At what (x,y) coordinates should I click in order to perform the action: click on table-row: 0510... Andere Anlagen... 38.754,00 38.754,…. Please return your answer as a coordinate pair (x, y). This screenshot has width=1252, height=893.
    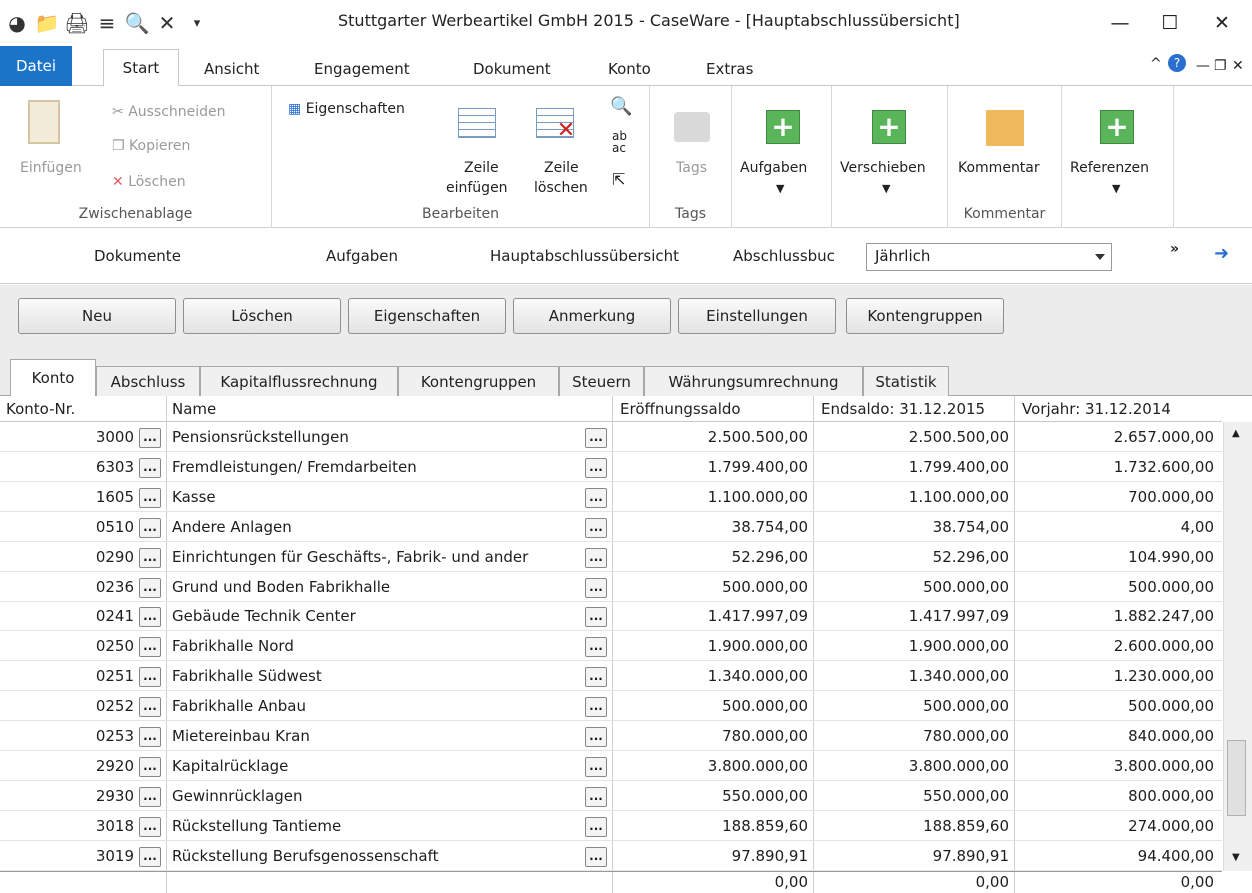
    Looking at the image, I should click on (611, 527).